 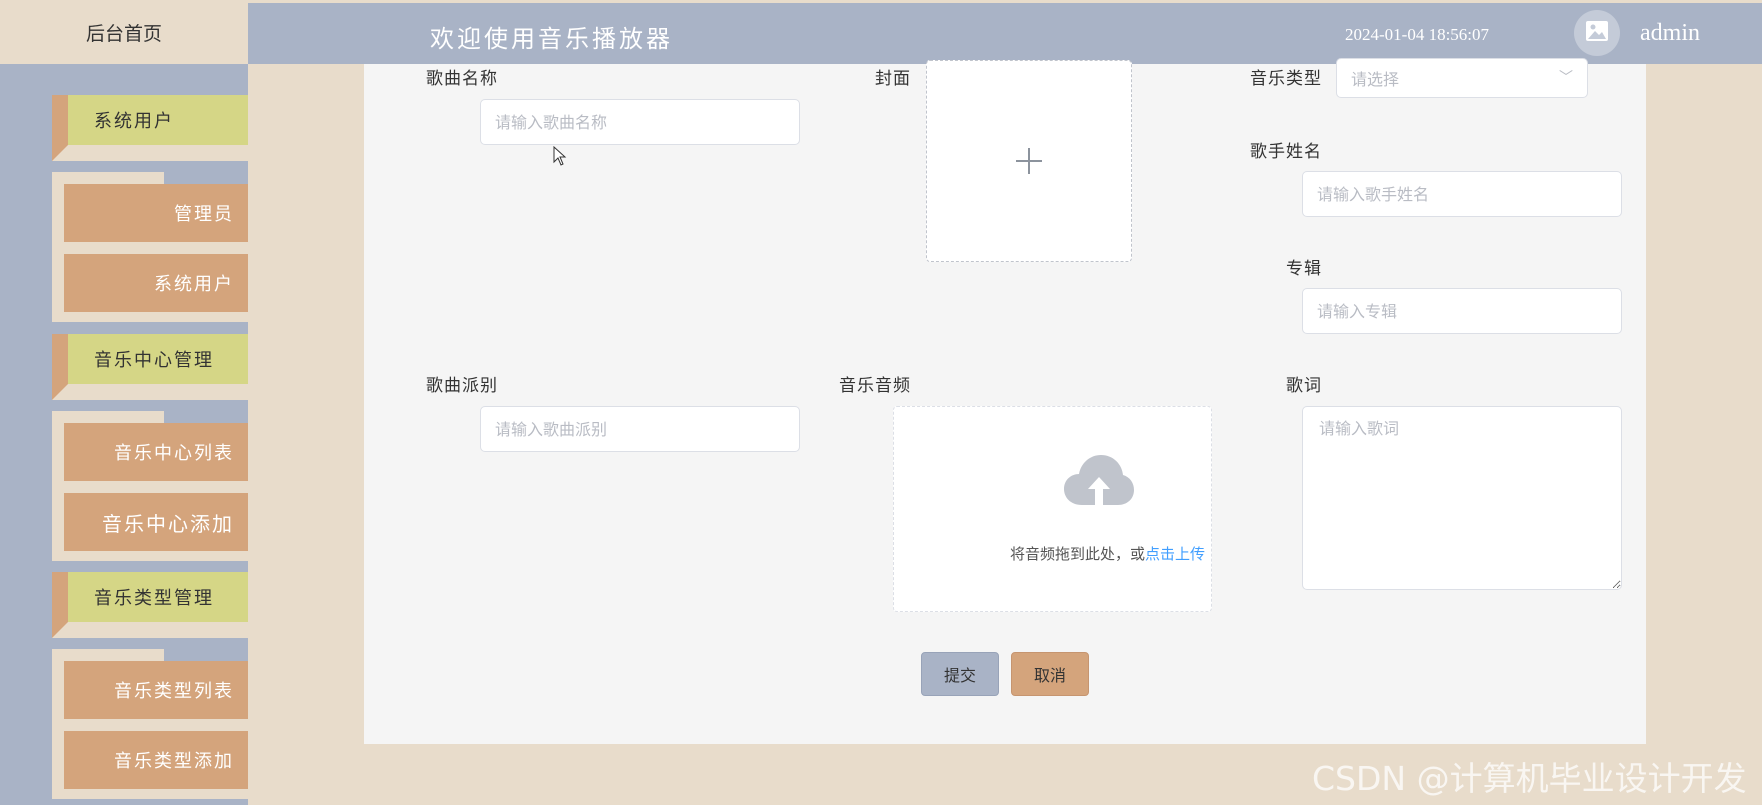 What do you see at coordinates (1052, 509) in the screenshot?
I see `audio-upload-dropzone: 将音频拖到此处，或点击上传` at bounding box center [1052, 509].